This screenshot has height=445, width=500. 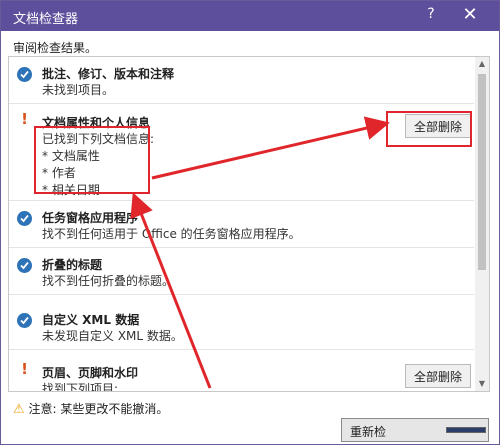 I want to click on recheck-progress-bar, so click(x=466, y=430).